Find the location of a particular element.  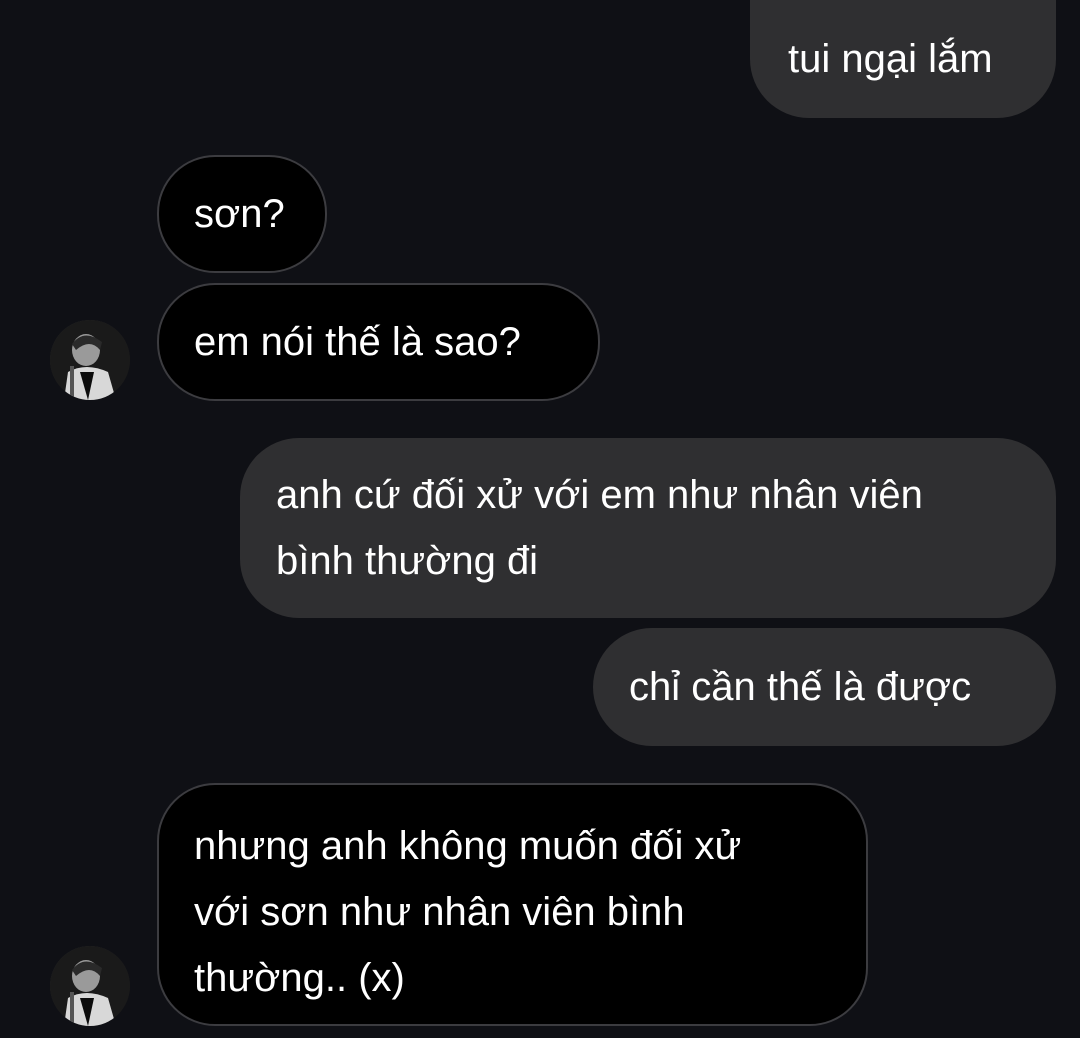

message-text-line: nhưng anh không muốn đối xử is located at coordinates (468, 846).